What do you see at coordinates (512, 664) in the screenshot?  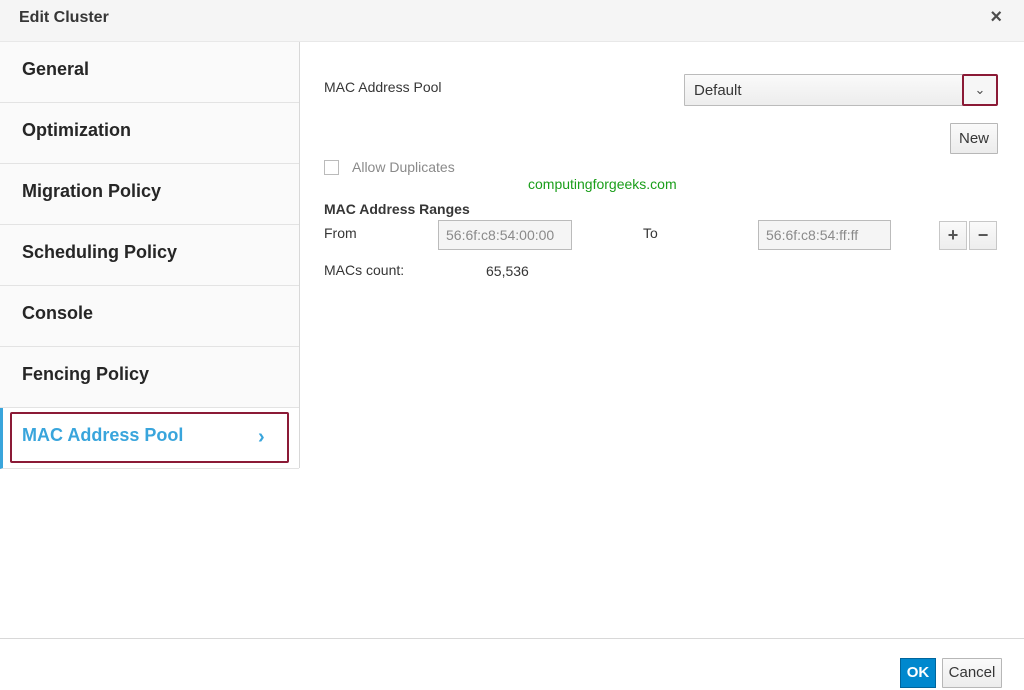 I see `dialog-footer: OK Cancel` at bounding box center [512, 664].